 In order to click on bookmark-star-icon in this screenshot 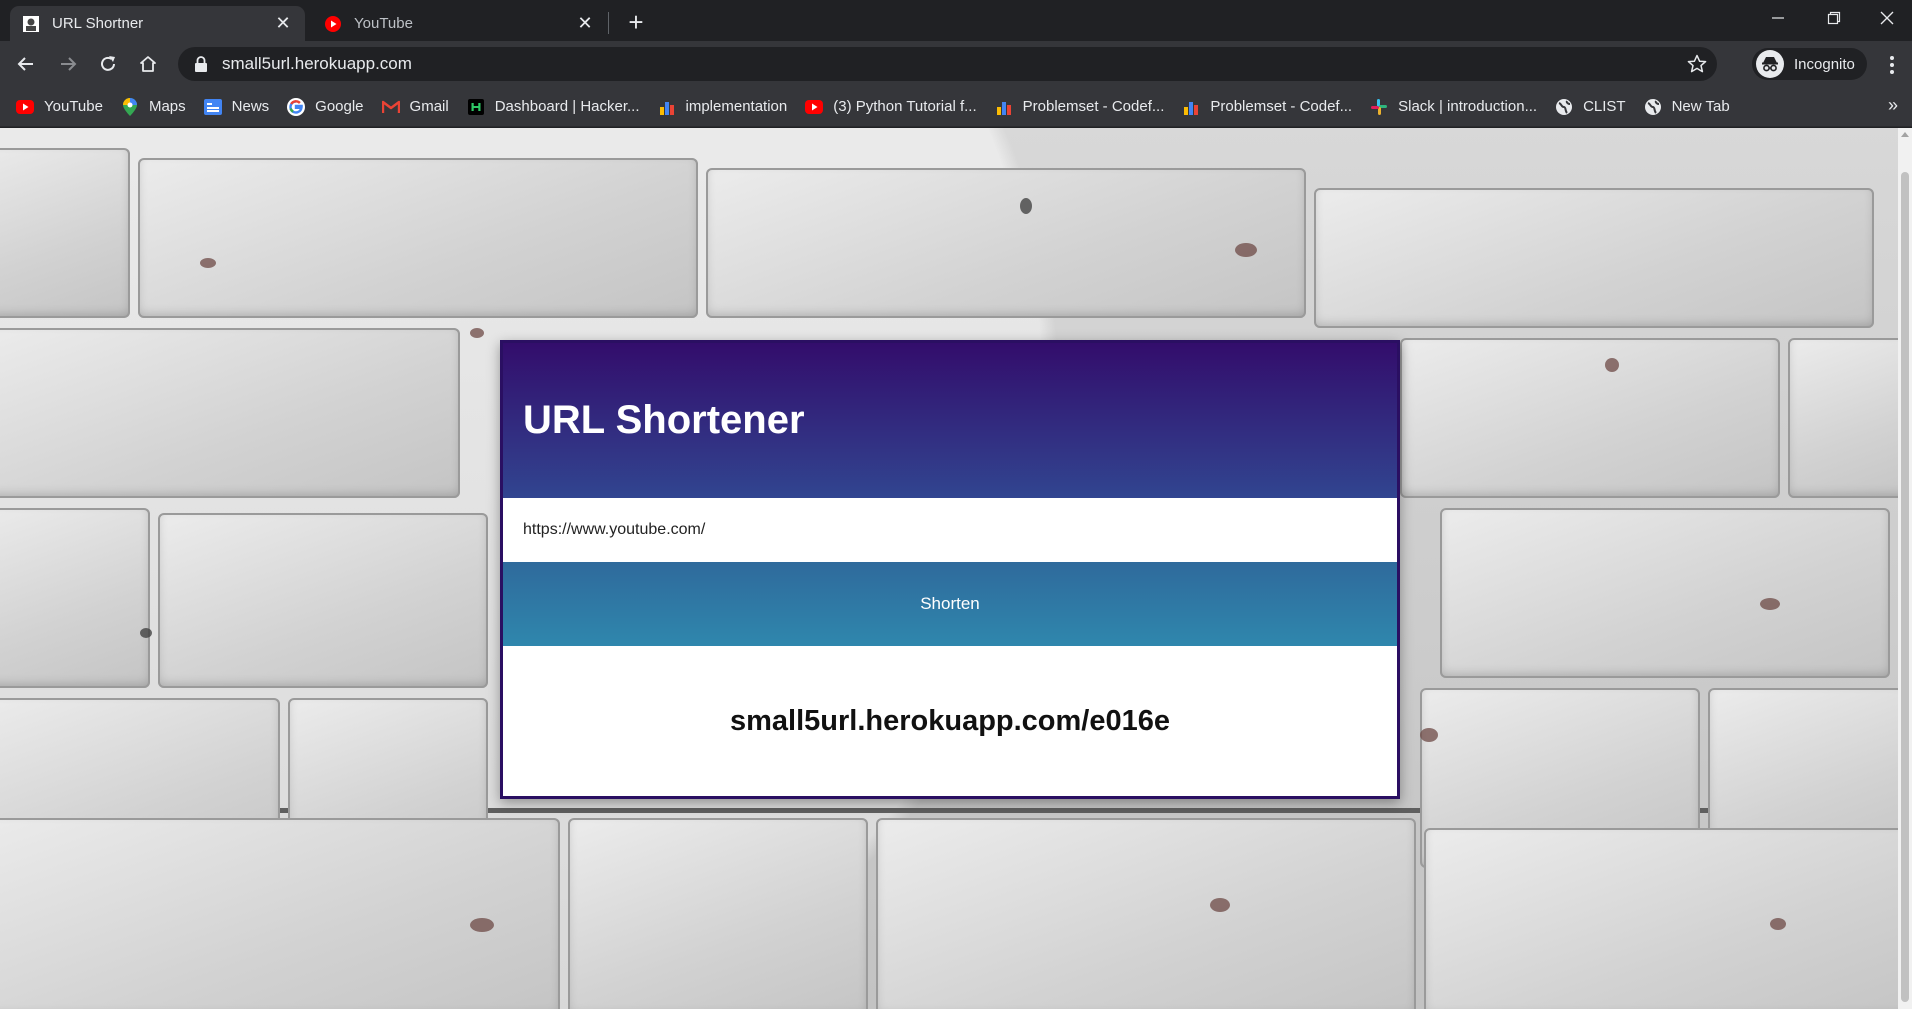, I will do `click(1697, 66)`.